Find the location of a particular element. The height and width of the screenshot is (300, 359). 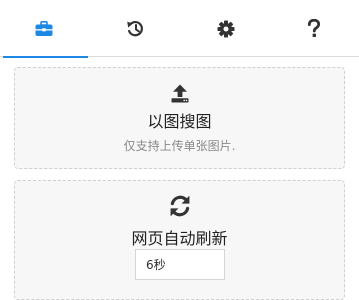

image-search-title: 以图搜图 is located at coordinates (179, 121).